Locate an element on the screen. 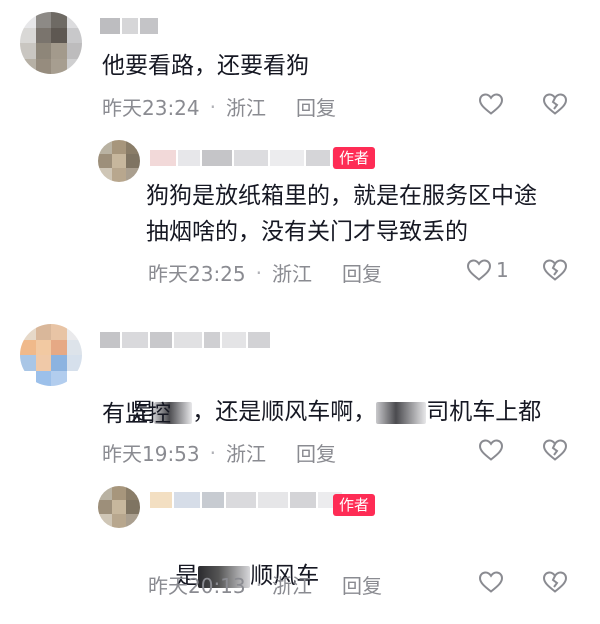  comment-time: 昨天19:53 is located at coordinates (151, 454).